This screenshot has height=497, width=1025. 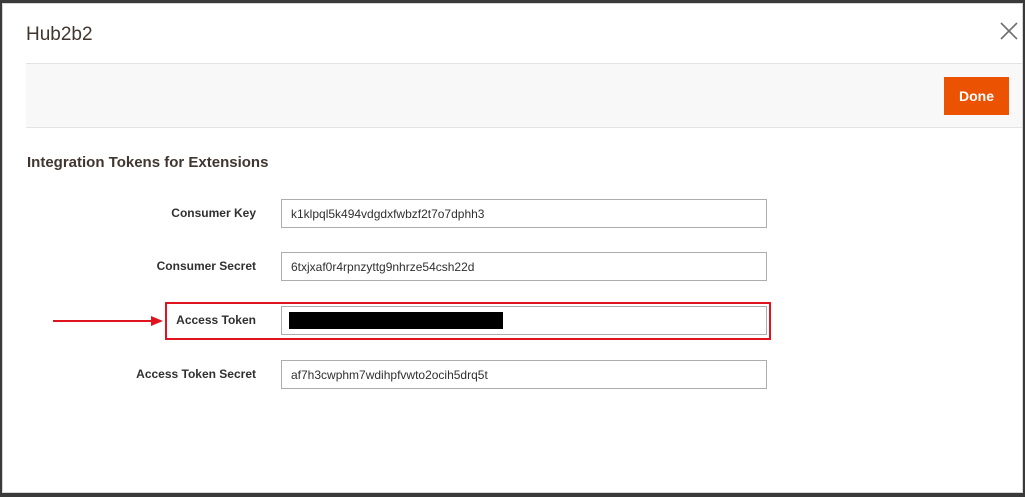 What do you see at coordinates (524, 266) in the screenshot?
I see `consumer-secret-input` at bounding box center [524, 266].